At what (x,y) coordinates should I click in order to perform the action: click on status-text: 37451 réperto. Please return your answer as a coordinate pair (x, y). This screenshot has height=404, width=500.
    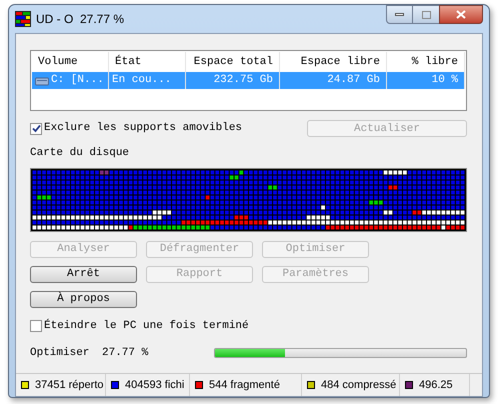
    Looking at the image, I should click on (69, 385).